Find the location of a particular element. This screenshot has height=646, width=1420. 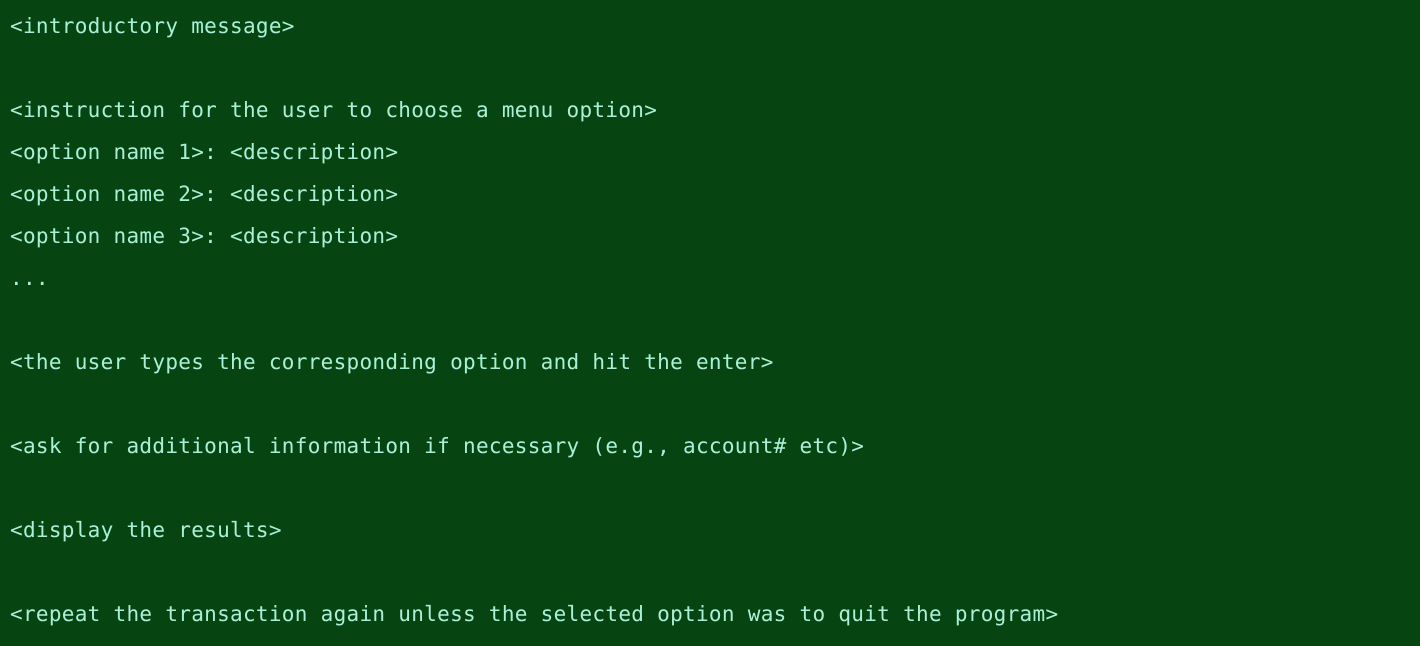

terminal-line-display-results: <display the results> is located at coordinates (146, 530).